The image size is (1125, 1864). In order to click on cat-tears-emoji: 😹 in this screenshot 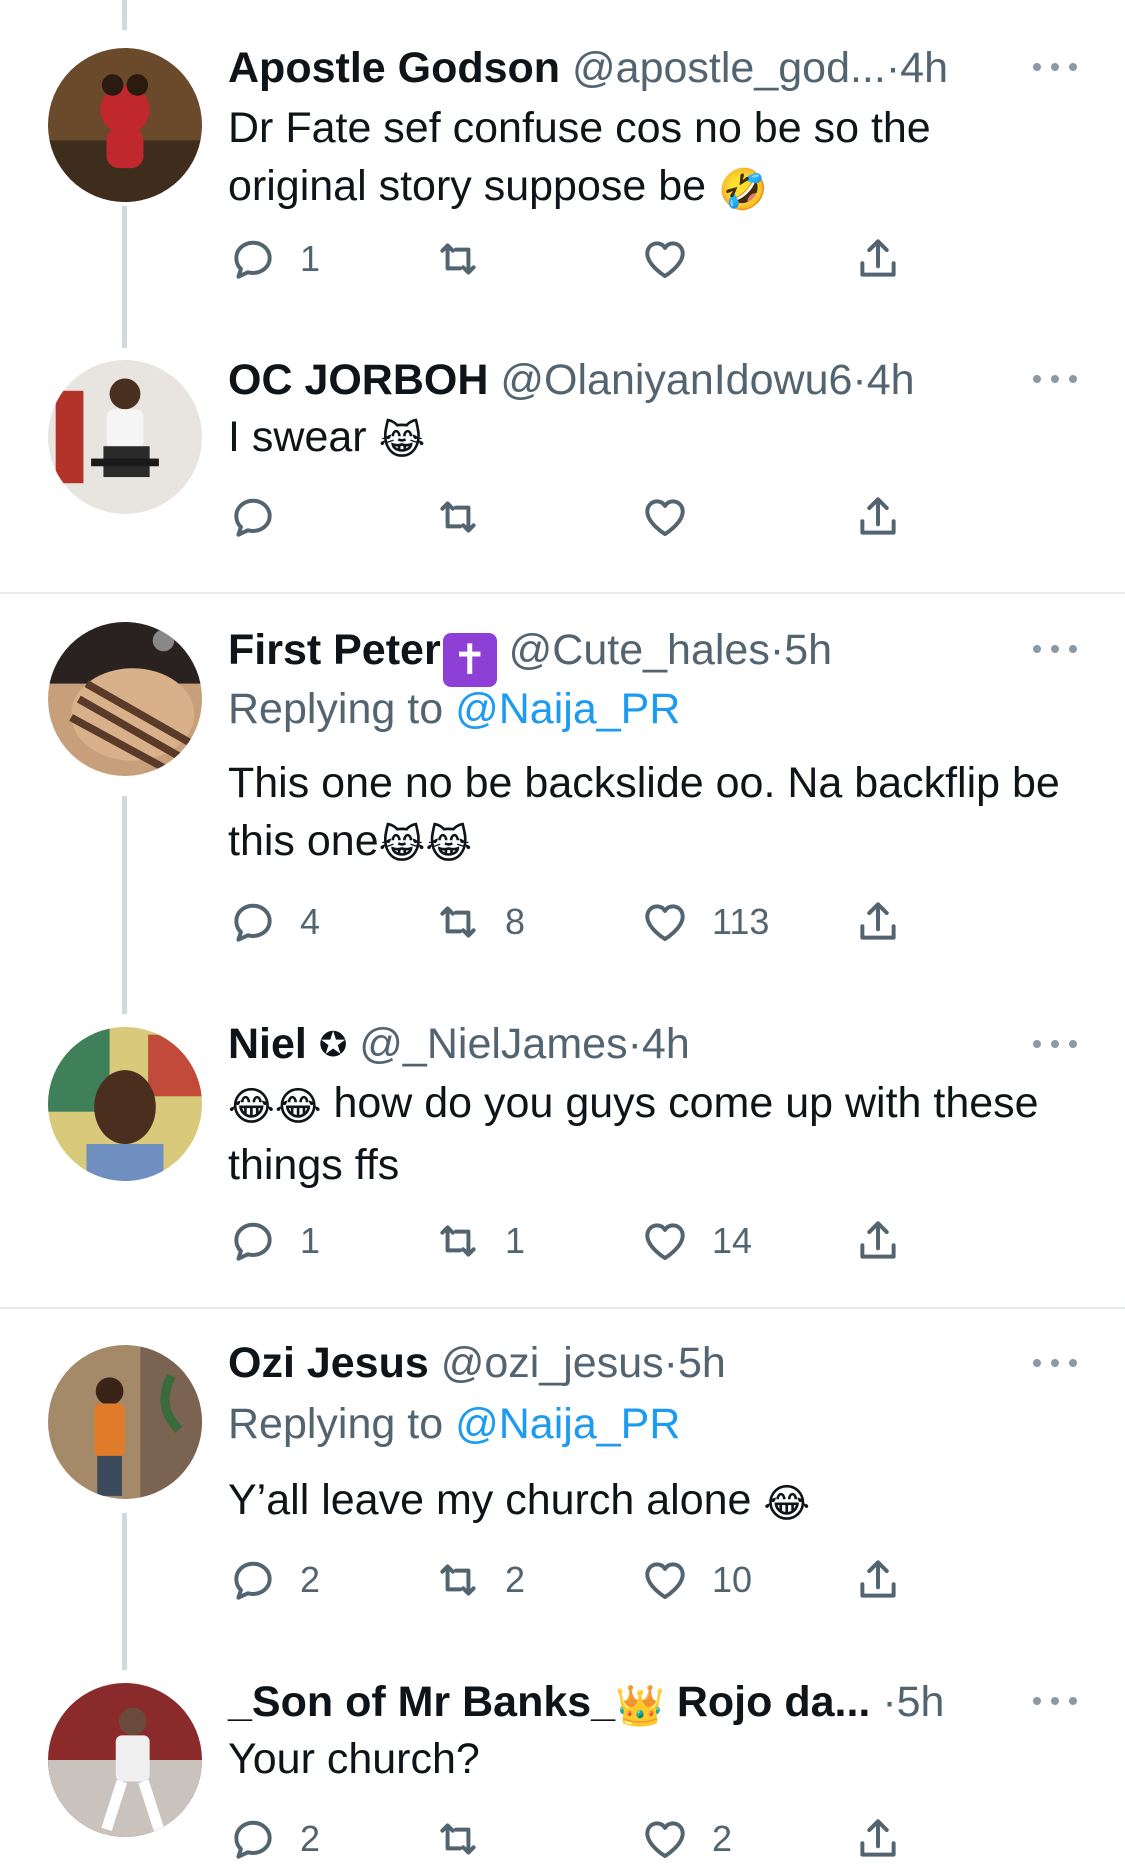, I will do `click(402, 441)`.